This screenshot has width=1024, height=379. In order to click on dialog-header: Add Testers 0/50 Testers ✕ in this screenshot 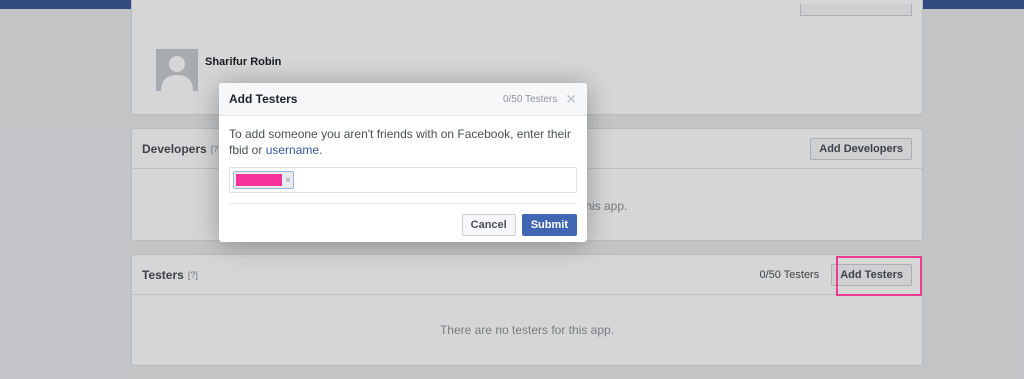, I will do `click(403, 99)`.